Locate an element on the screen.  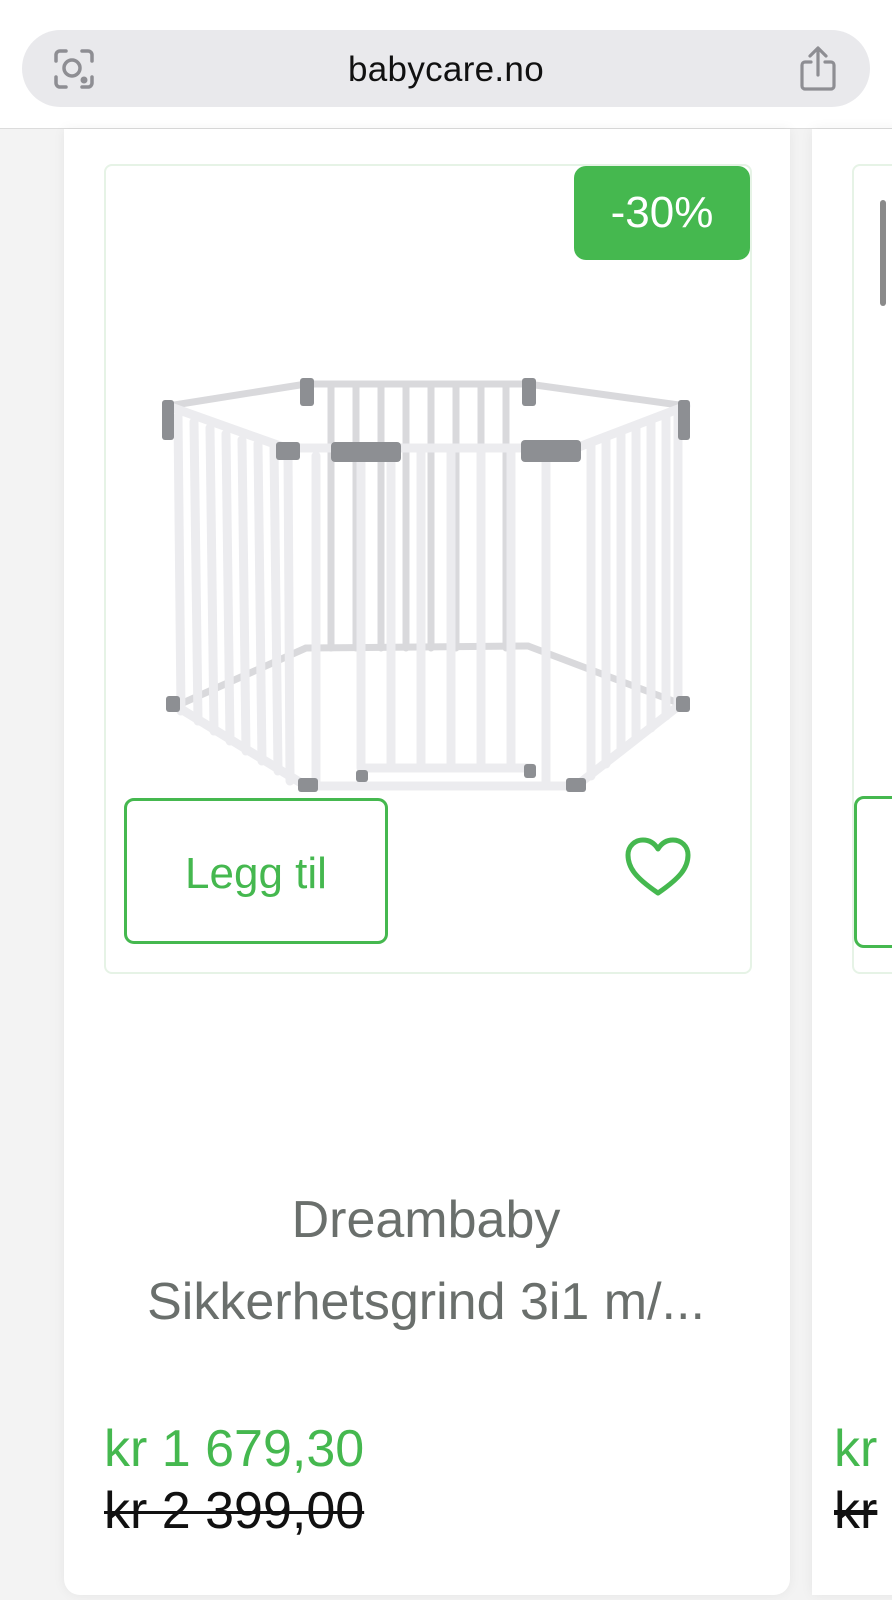
next-original-price: kr is located at coordinates (856, 1511).